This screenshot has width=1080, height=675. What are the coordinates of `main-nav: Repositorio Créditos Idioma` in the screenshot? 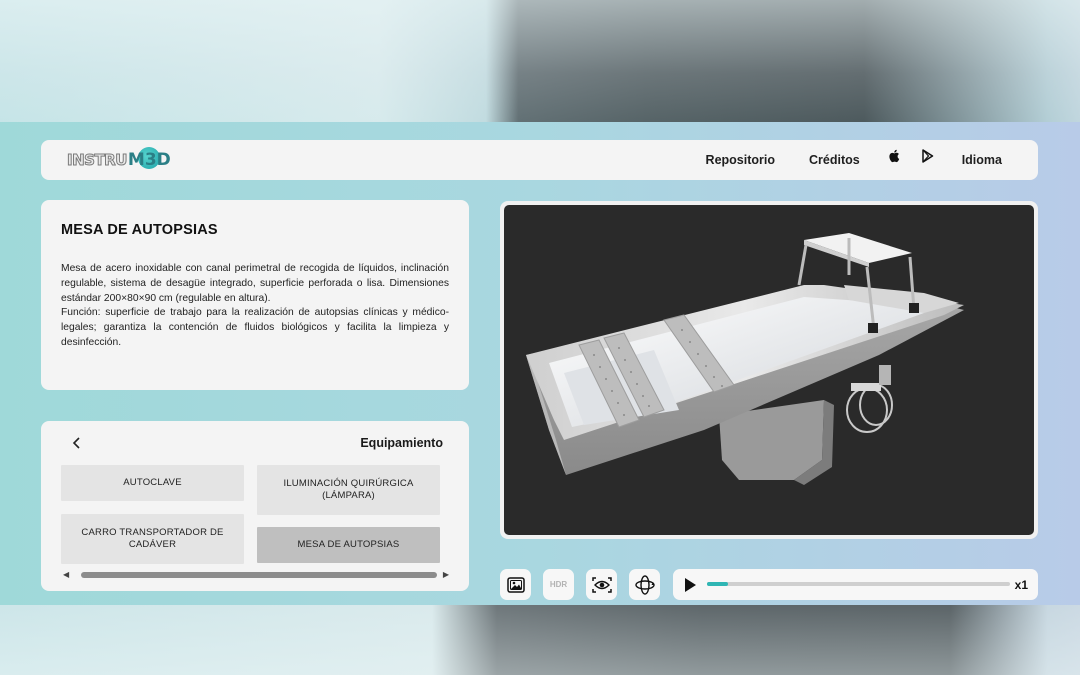 It's located at (854, 160).